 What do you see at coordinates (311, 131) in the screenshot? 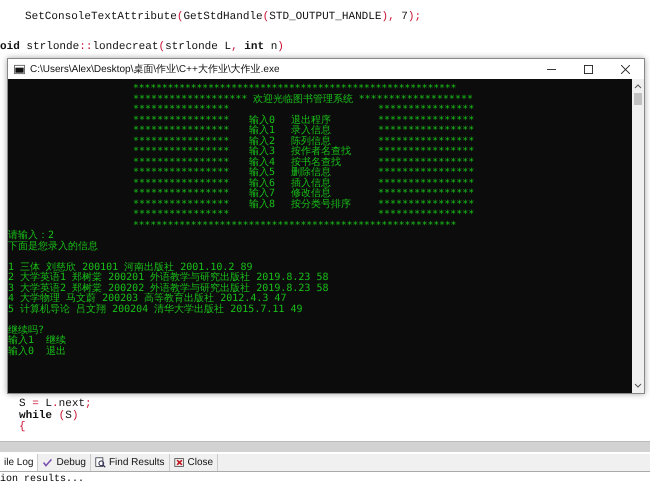
I see `console-text: 录入信息` at bounding box center [311, 131].